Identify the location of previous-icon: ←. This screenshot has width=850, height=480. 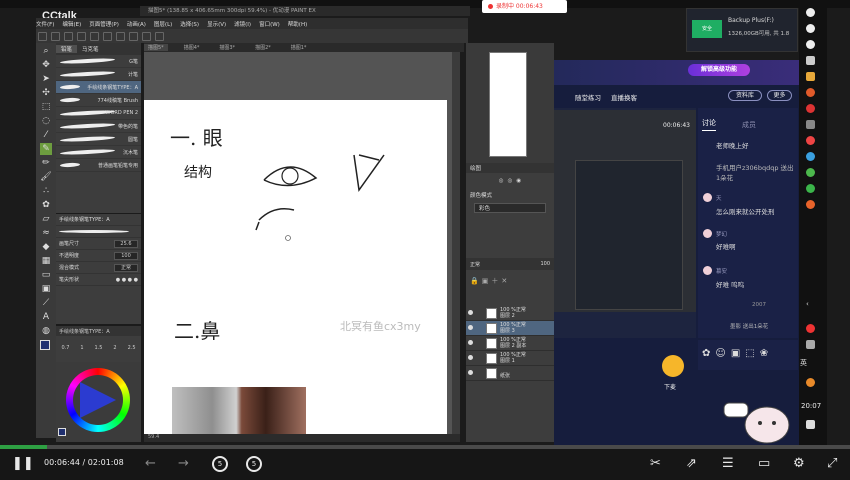
(150, 464).